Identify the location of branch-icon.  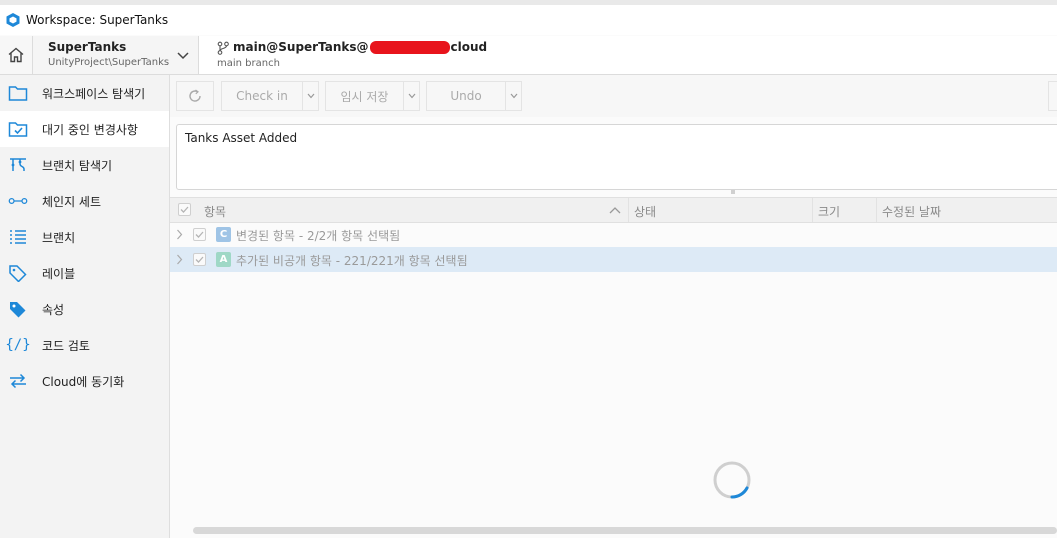
(223, 48).